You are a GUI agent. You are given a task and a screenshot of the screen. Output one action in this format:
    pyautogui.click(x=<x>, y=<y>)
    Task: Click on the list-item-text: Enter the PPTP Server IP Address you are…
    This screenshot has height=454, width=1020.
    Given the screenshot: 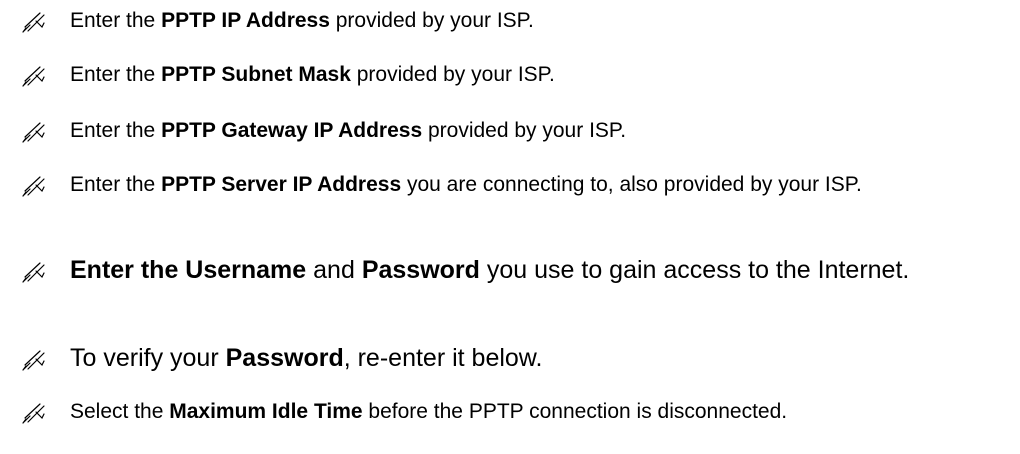 What is the action you would take?
    pyautogui.click(x=466, y=184)
    